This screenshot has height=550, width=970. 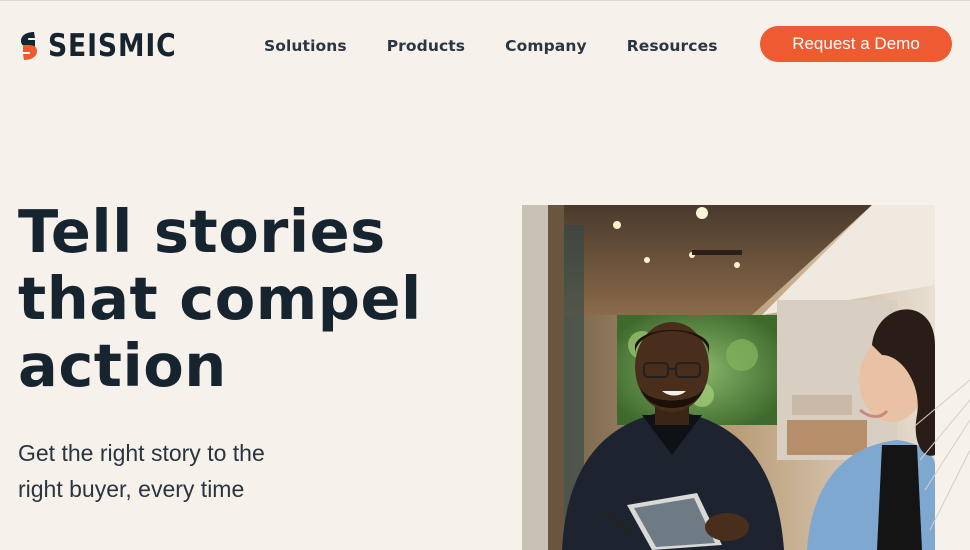 What do you see at coordinates (122, 365) in the screenshot?
I see `hero-title-line: action` at bounding box center [122, 365].